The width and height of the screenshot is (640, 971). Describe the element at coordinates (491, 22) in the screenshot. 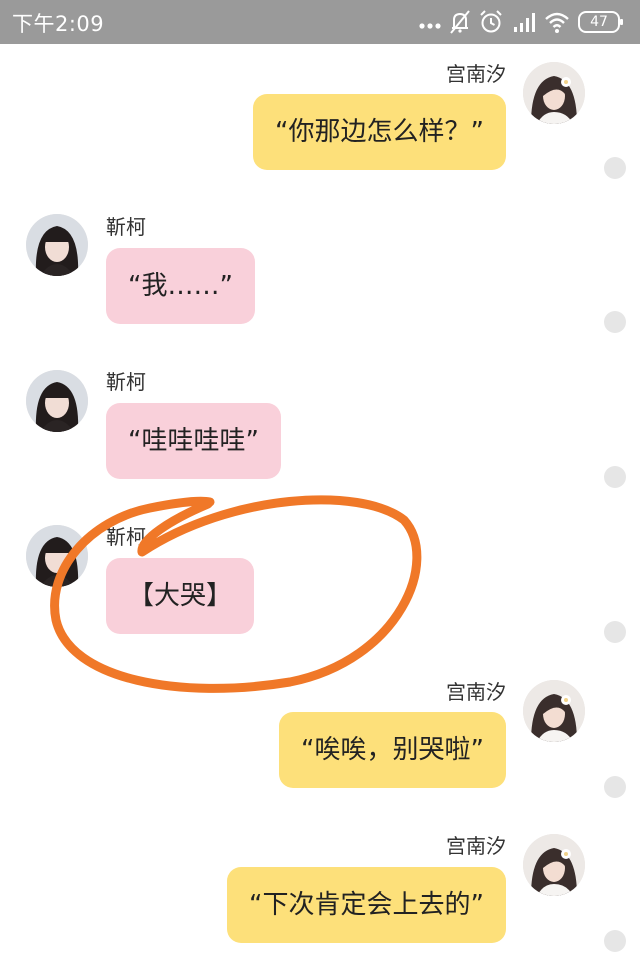

I see `alarm-icon` at that location.